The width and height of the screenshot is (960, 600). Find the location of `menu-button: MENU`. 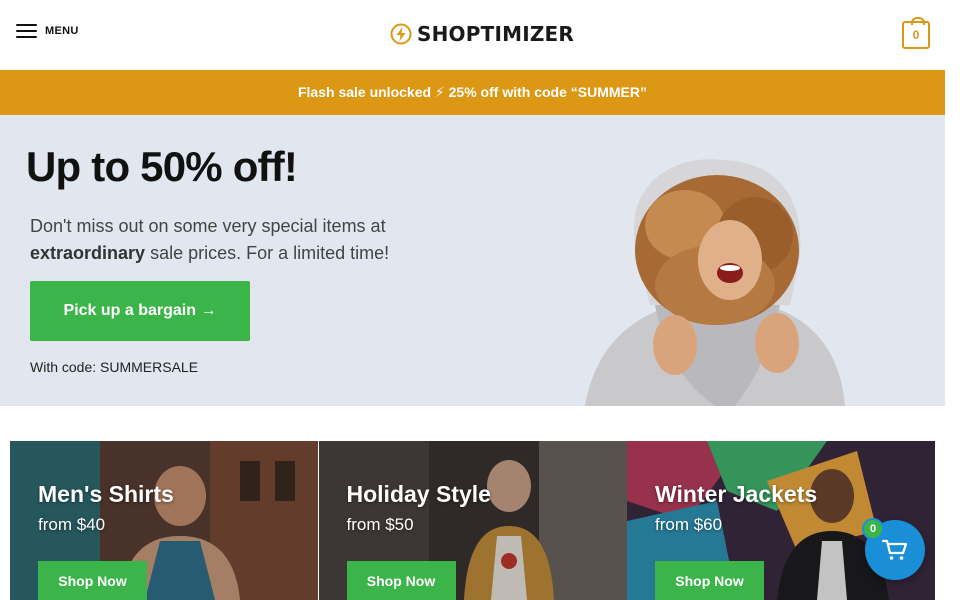

menu-button: MENU is located at coordinates (47, 31).